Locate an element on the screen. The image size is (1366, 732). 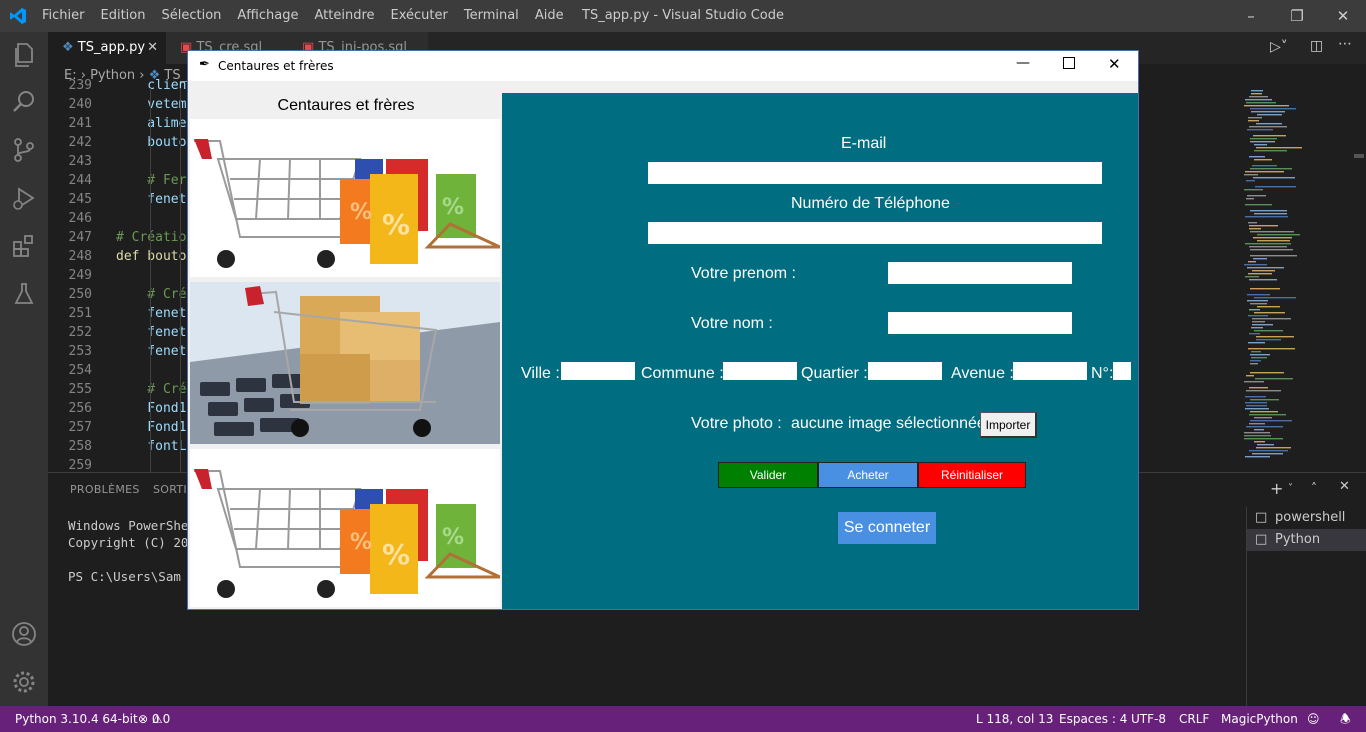
code-line: # Création is located at coordinates (155, 237).